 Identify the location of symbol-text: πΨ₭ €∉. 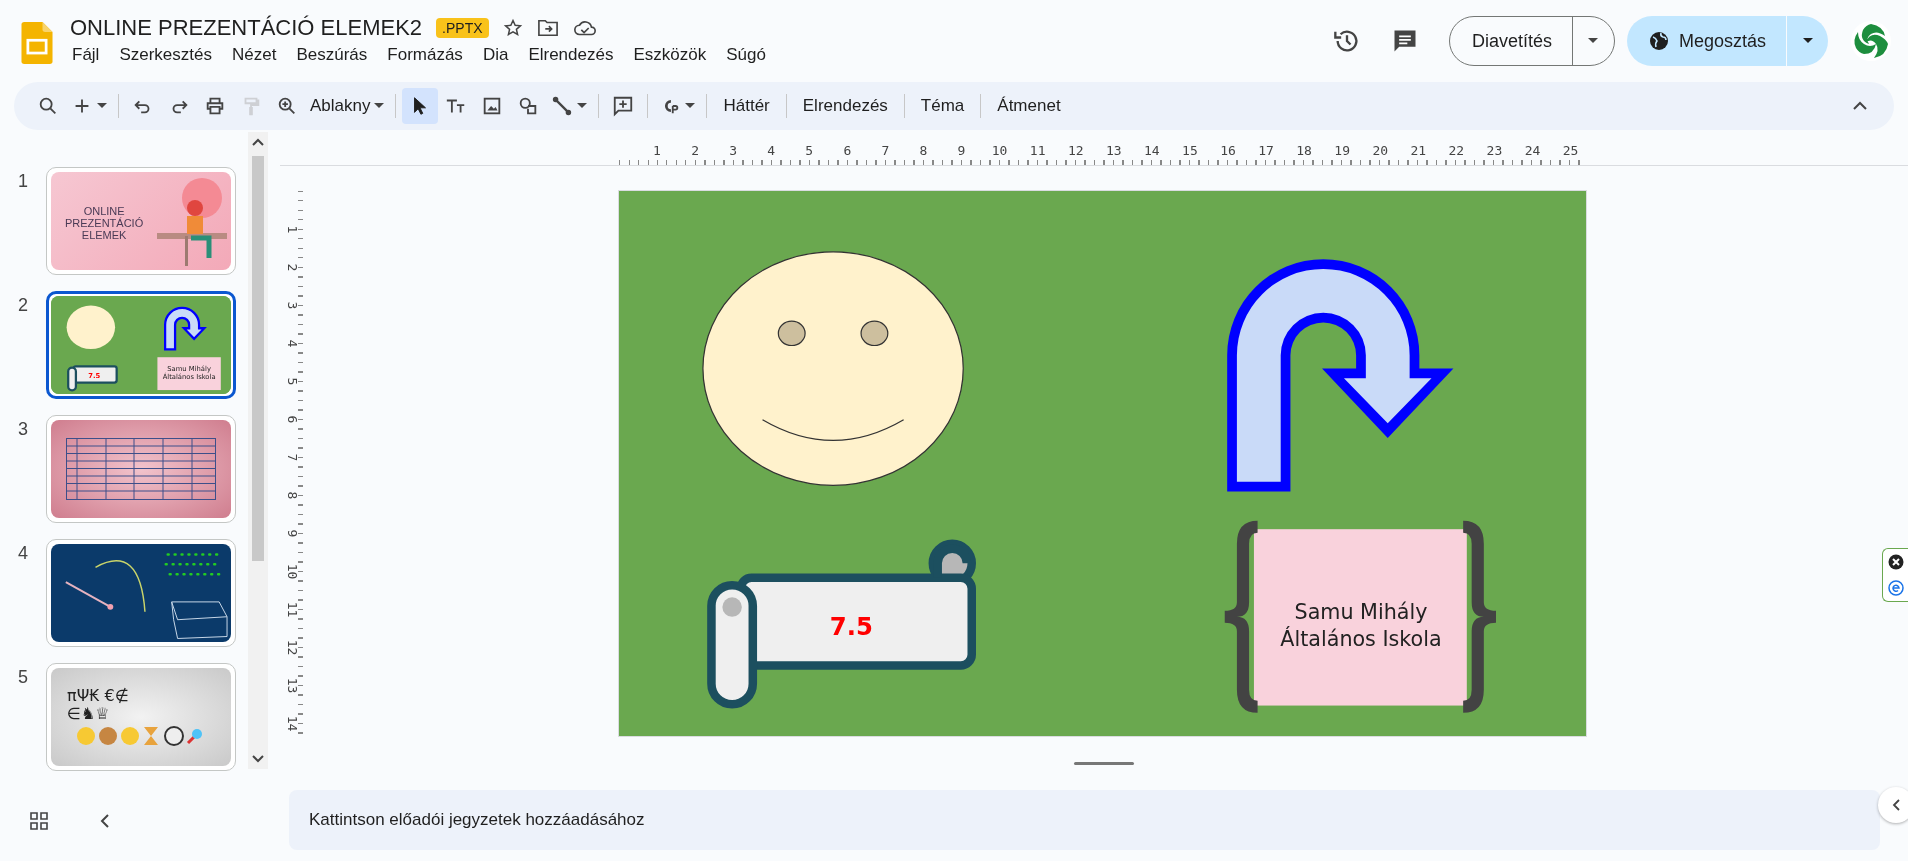
(98, 696).